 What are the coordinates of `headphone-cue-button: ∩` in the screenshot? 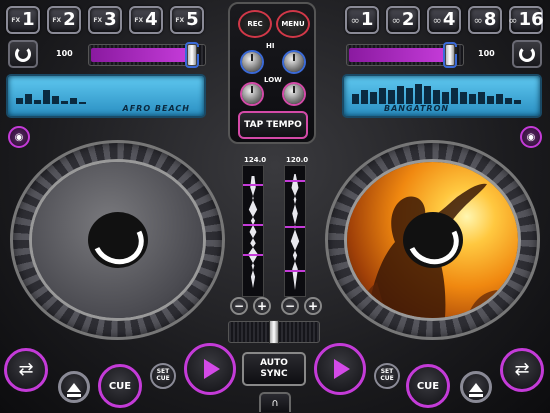 It's located at (275, 402).